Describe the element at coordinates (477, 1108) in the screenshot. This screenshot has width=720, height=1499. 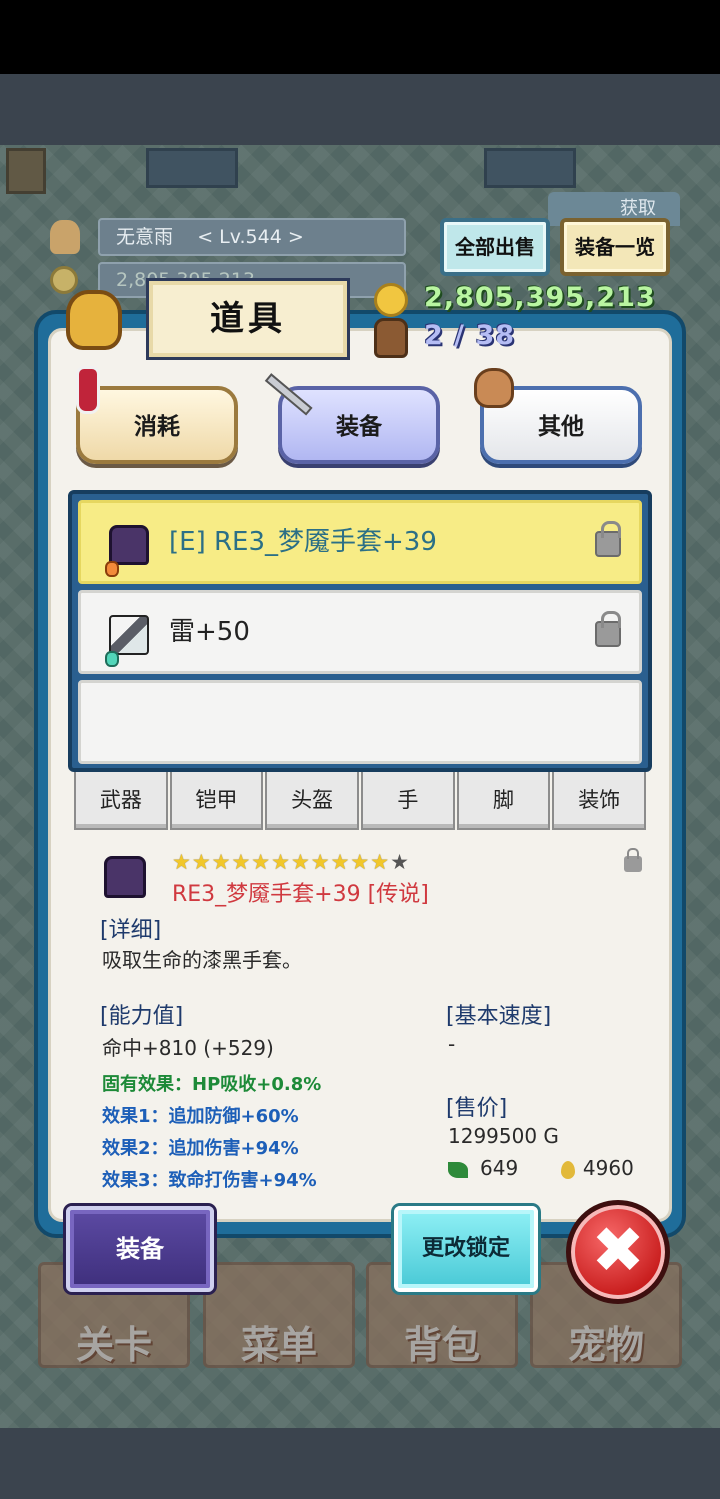
I see `price-heading: [售价]` at that location.